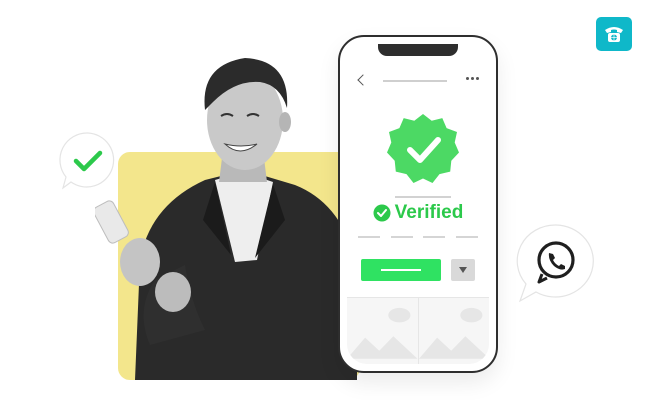  I want to click on separator-line, so click(423, 197).